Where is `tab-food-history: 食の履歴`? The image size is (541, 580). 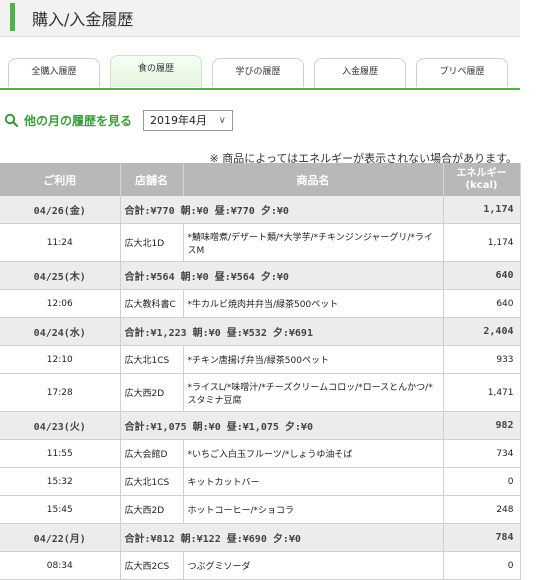 tab-food-history: 食の履歴 is located at coordinates (156, 71).